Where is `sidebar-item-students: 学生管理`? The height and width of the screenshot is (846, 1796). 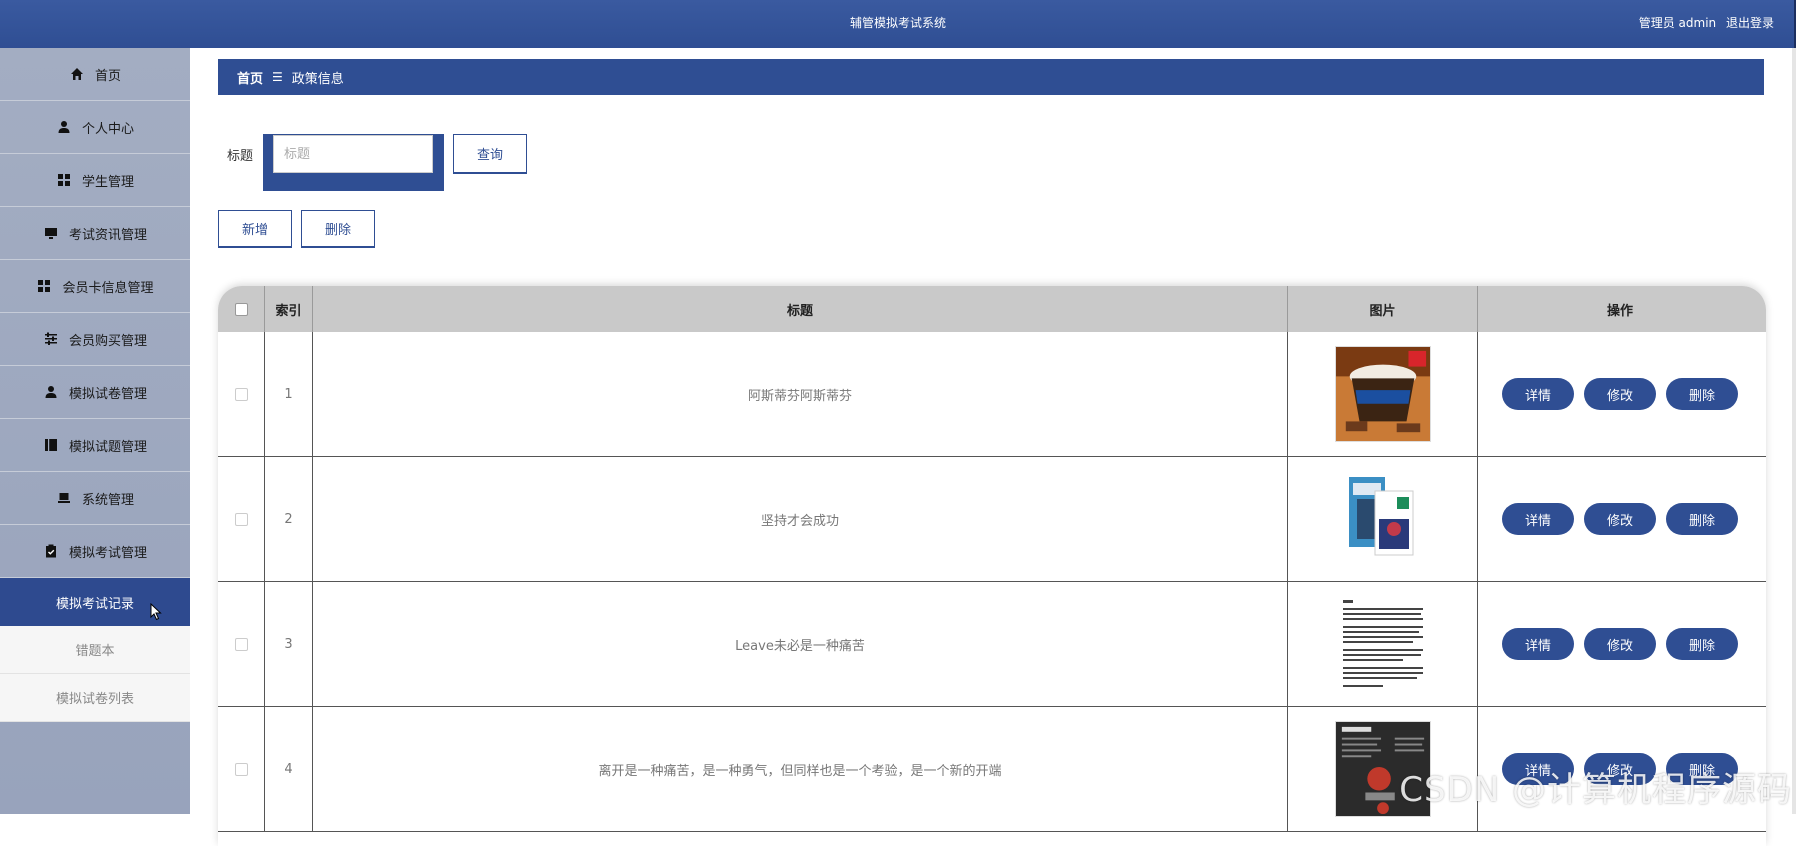 sidebar-item-students: 学生管理 is located at coordinates (95, 180).